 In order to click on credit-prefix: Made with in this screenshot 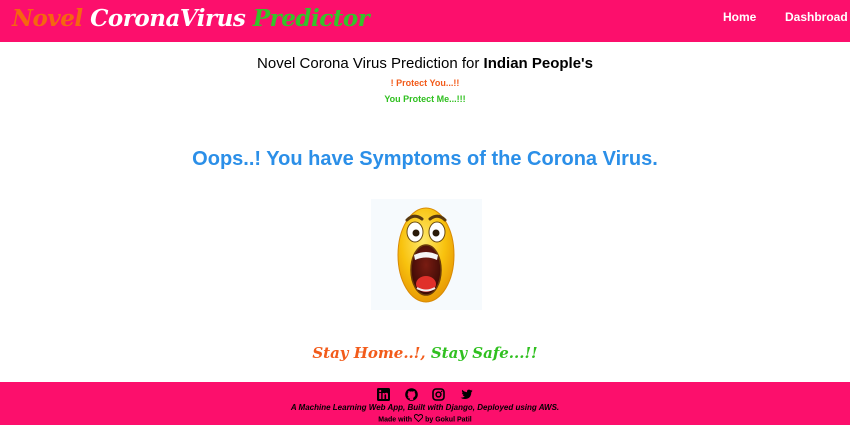, I will do `click(395, 420)`.